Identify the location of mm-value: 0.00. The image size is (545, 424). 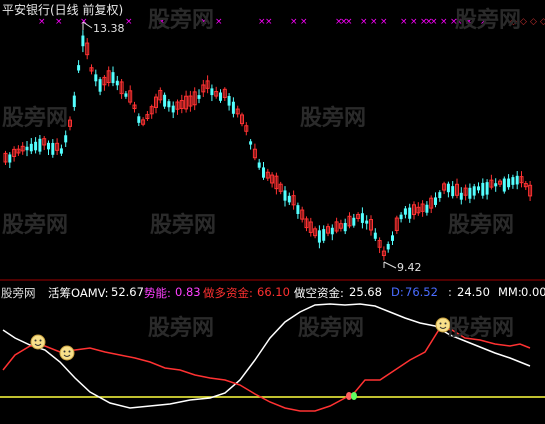
(533, 292).